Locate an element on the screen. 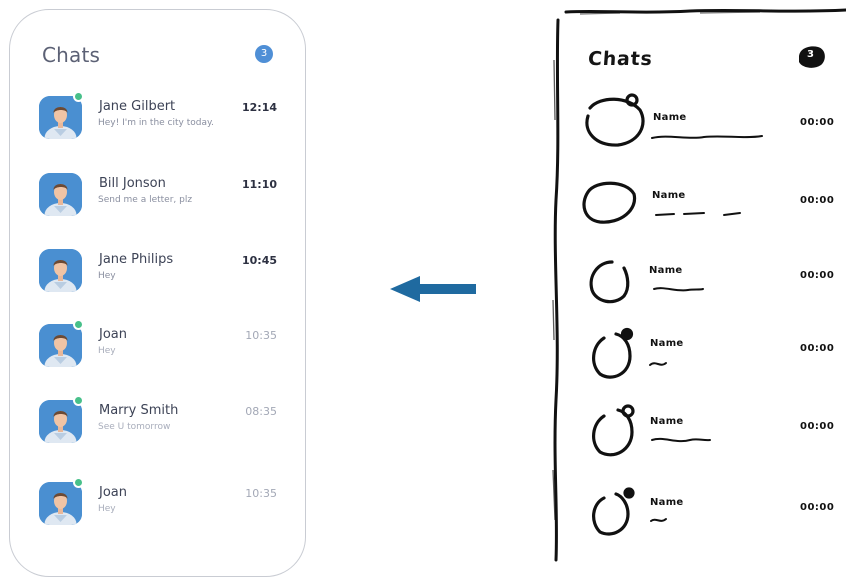 The width and height of the screenshot is (846, 577). message-time: 08:35 is located at coordinates (261, 411).